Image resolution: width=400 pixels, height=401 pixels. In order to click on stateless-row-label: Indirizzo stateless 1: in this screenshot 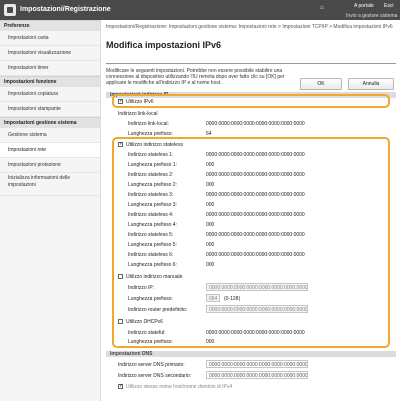, I will do `click(151, 155)`.